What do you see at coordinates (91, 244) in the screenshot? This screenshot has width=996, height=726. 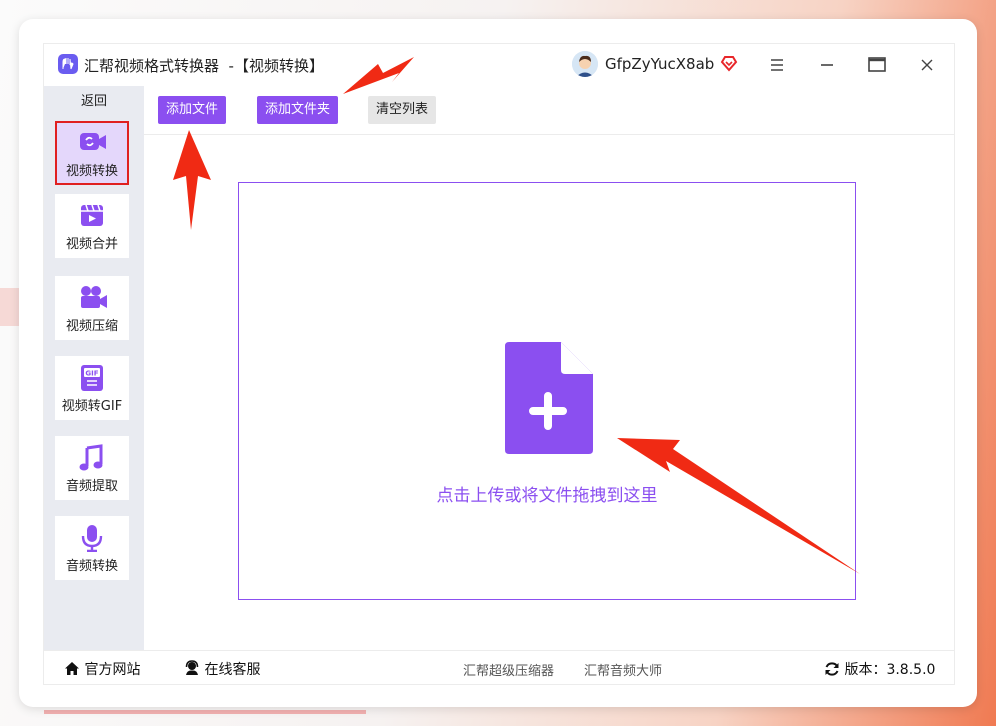 I see `sidebar-item-label: 视频合并` at bounding box center [91, 244].